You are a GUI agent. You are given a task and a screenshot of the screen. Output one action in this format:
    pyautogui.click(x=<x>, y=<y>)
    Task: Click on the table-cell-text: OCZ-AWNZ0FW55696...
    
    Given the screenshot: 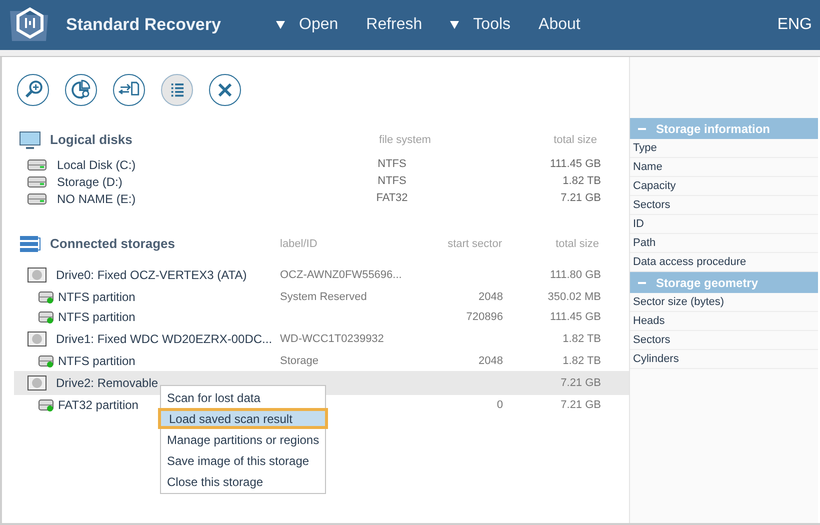 What is the action you would take?
    pyautogui.click(x=341, y=275)
    